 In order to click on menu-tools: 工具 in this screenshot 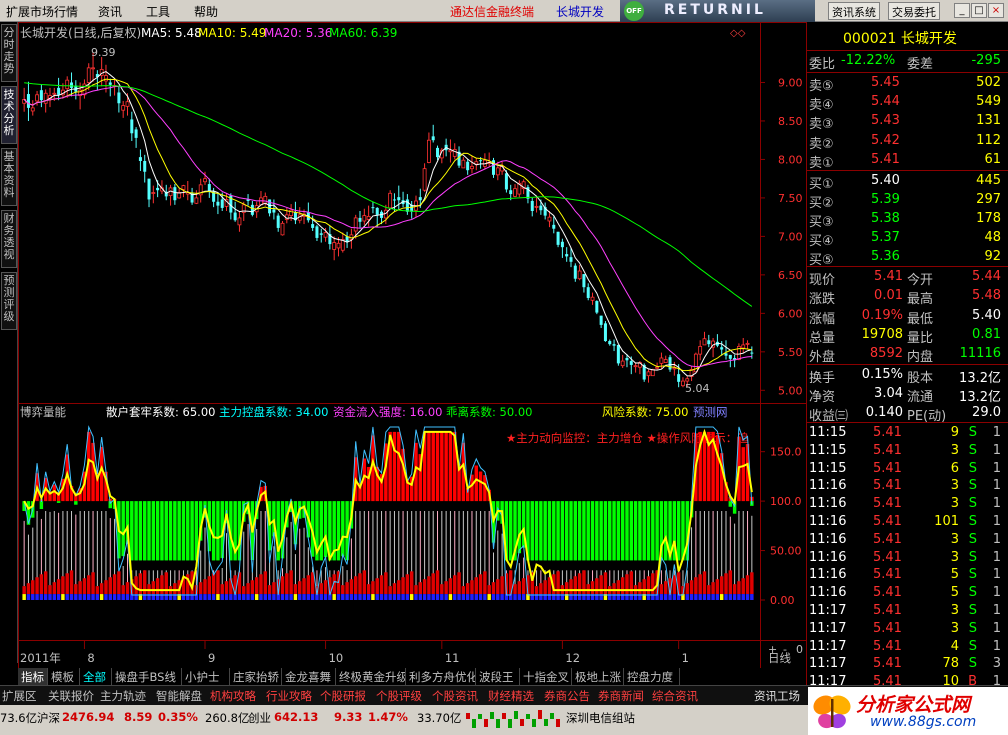, I will do `click(158, 11)`.